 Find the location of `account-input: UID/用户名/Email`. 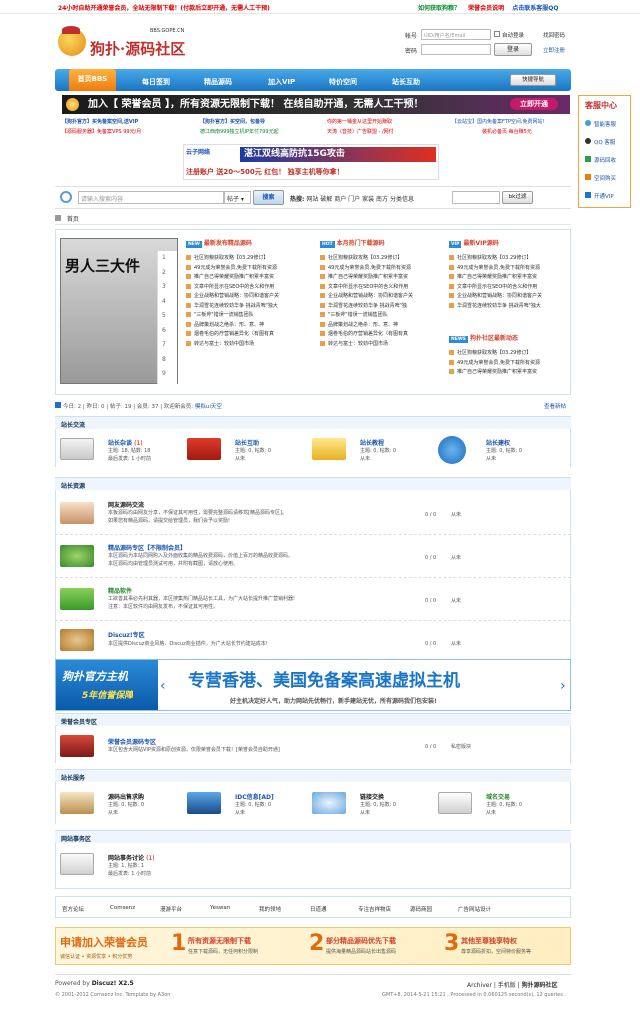

account-input: UID/用户名/Email is located at coordinates (456, 34).